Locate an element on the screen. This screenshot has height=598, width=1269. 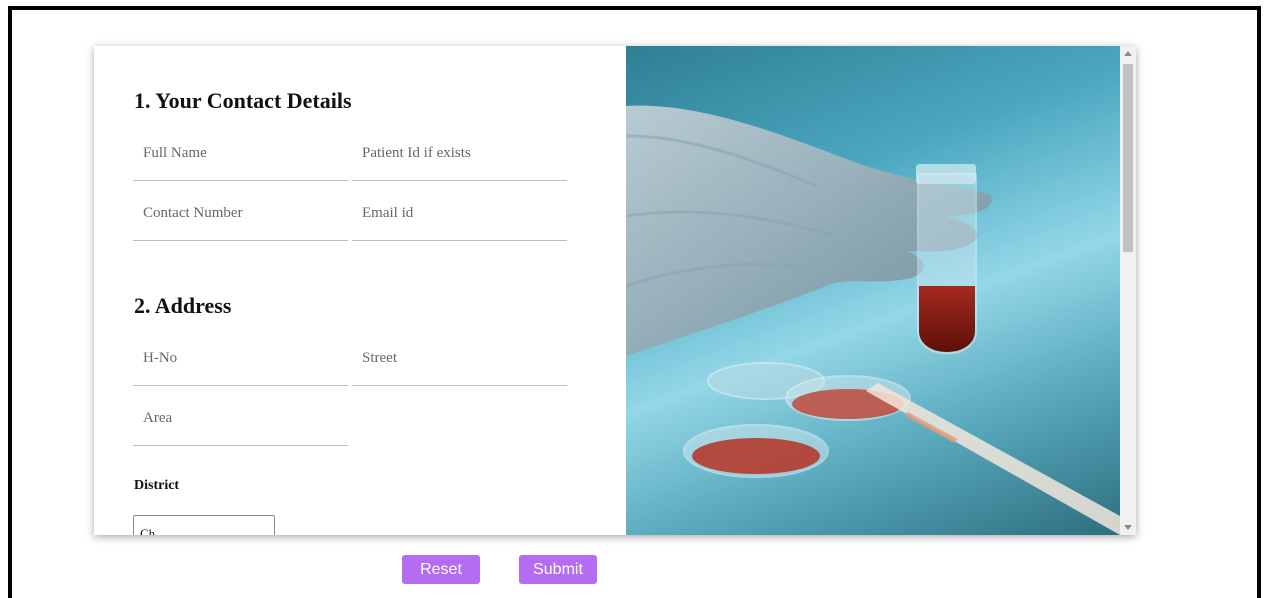
email-input is located at coordinates (459, 216).